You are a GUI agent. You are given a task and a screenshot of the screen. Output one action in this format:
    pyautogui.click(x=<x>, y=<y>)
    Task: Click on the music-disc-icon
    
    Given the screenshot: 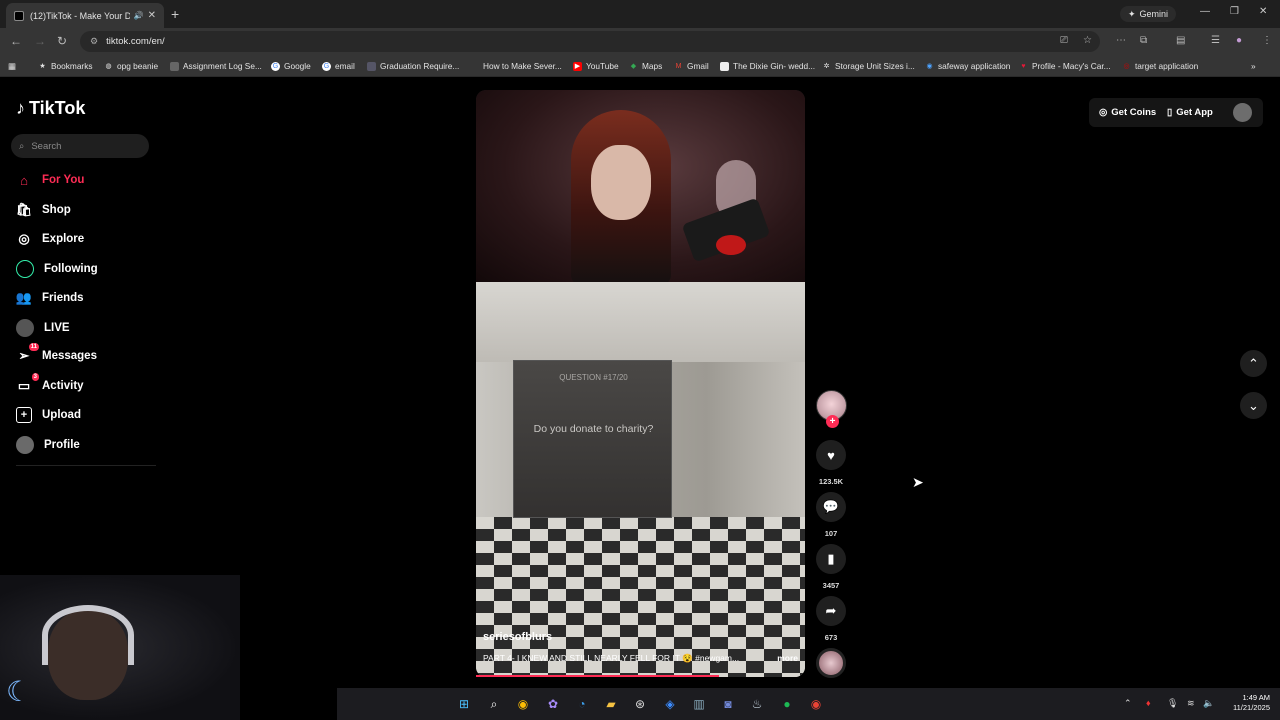 What is the action you would take?
    pyautogui.click(x=831, y=663)
    